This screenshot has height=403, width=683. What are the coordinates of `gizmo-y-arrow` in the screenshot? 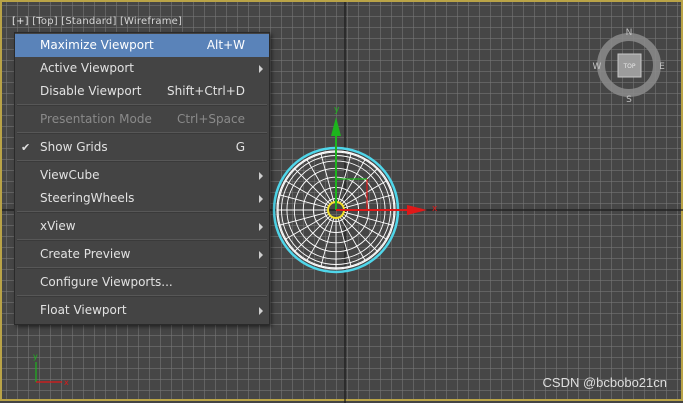 It's located at (336, 126).